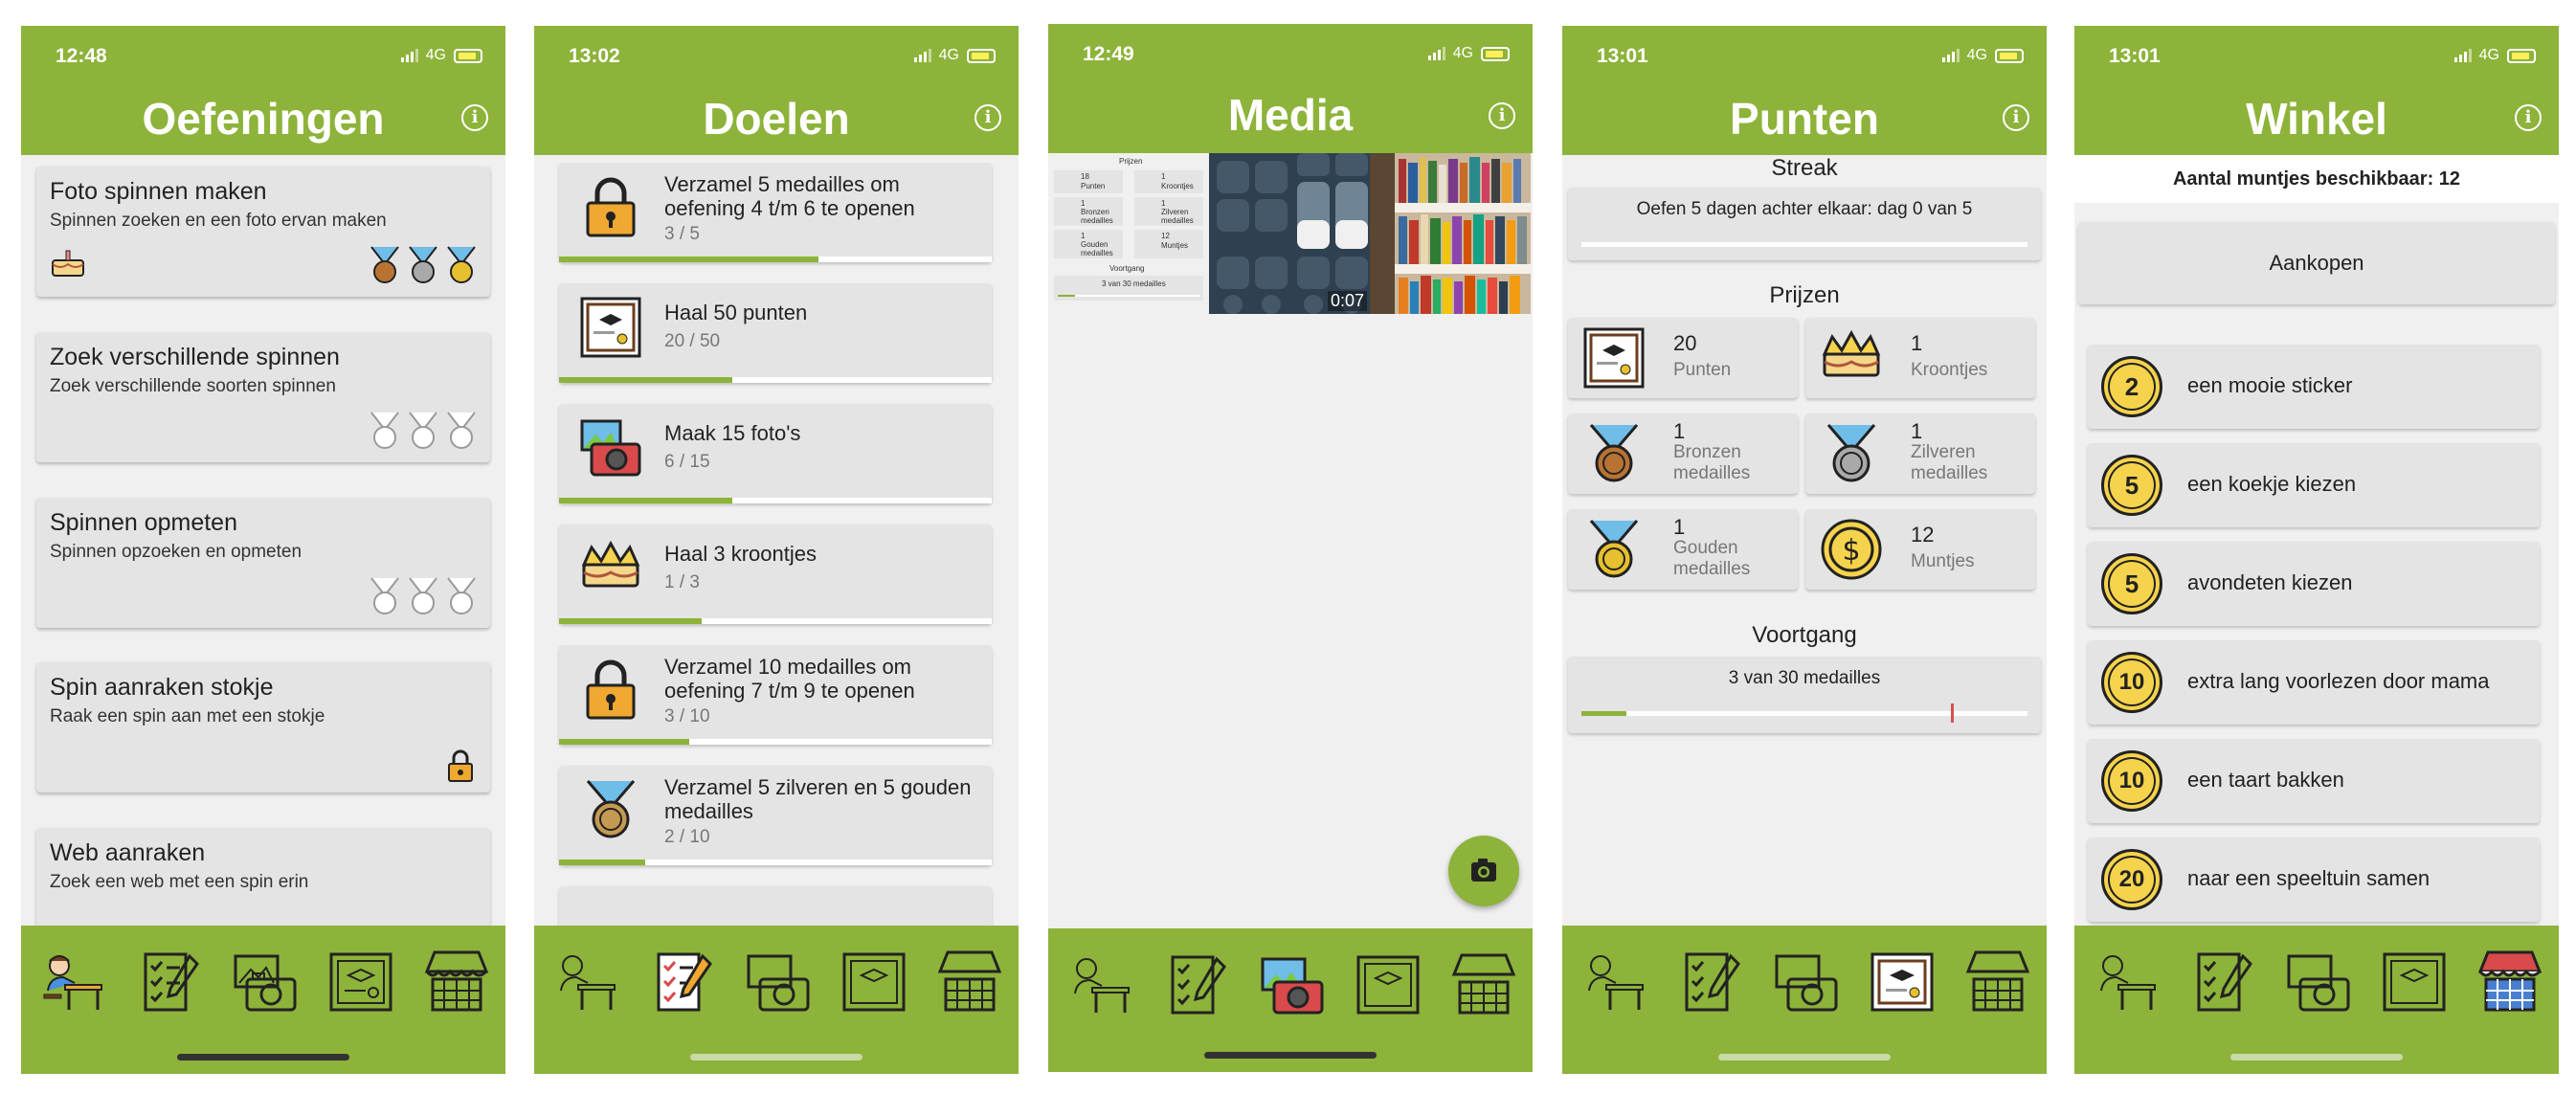 Image resolution: width=2576 pixels, height=1094 pixels. What do you see at coordinates (776, 259) in the screenshot?
I see `goal-progress-bar` at bounding box center [776, 259].